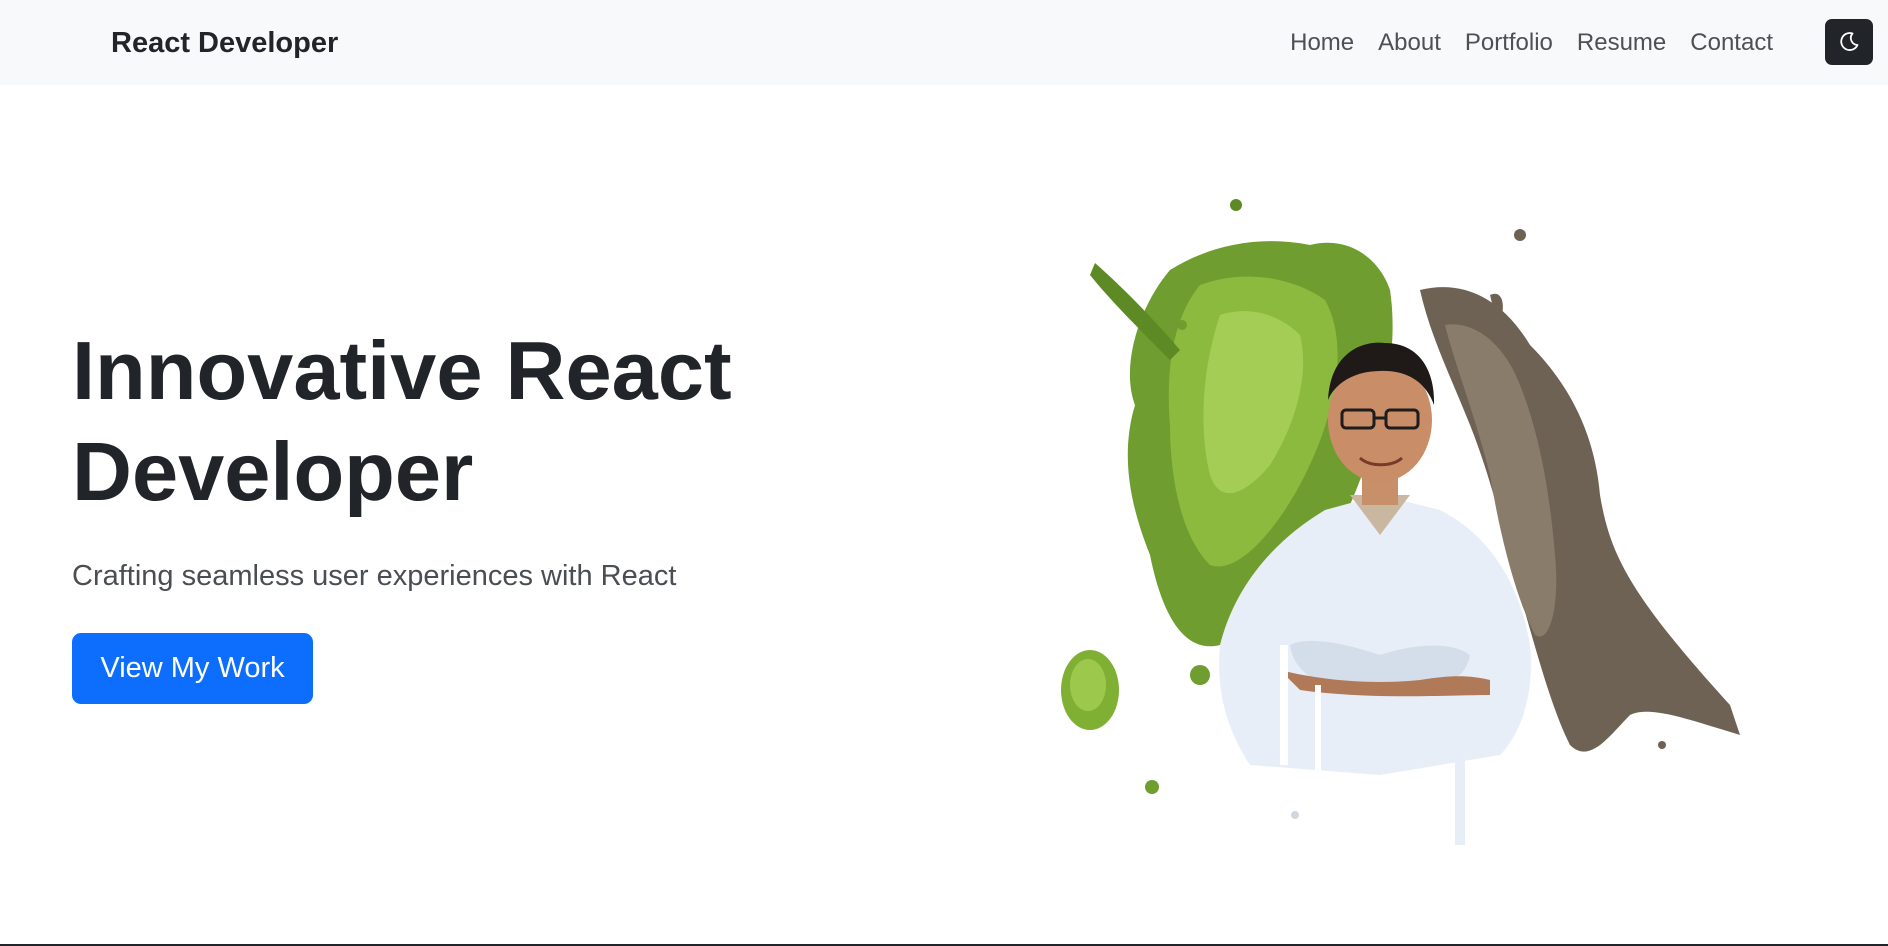  I want to click on hero-title: Innovative React Developer, so click(462, 421).